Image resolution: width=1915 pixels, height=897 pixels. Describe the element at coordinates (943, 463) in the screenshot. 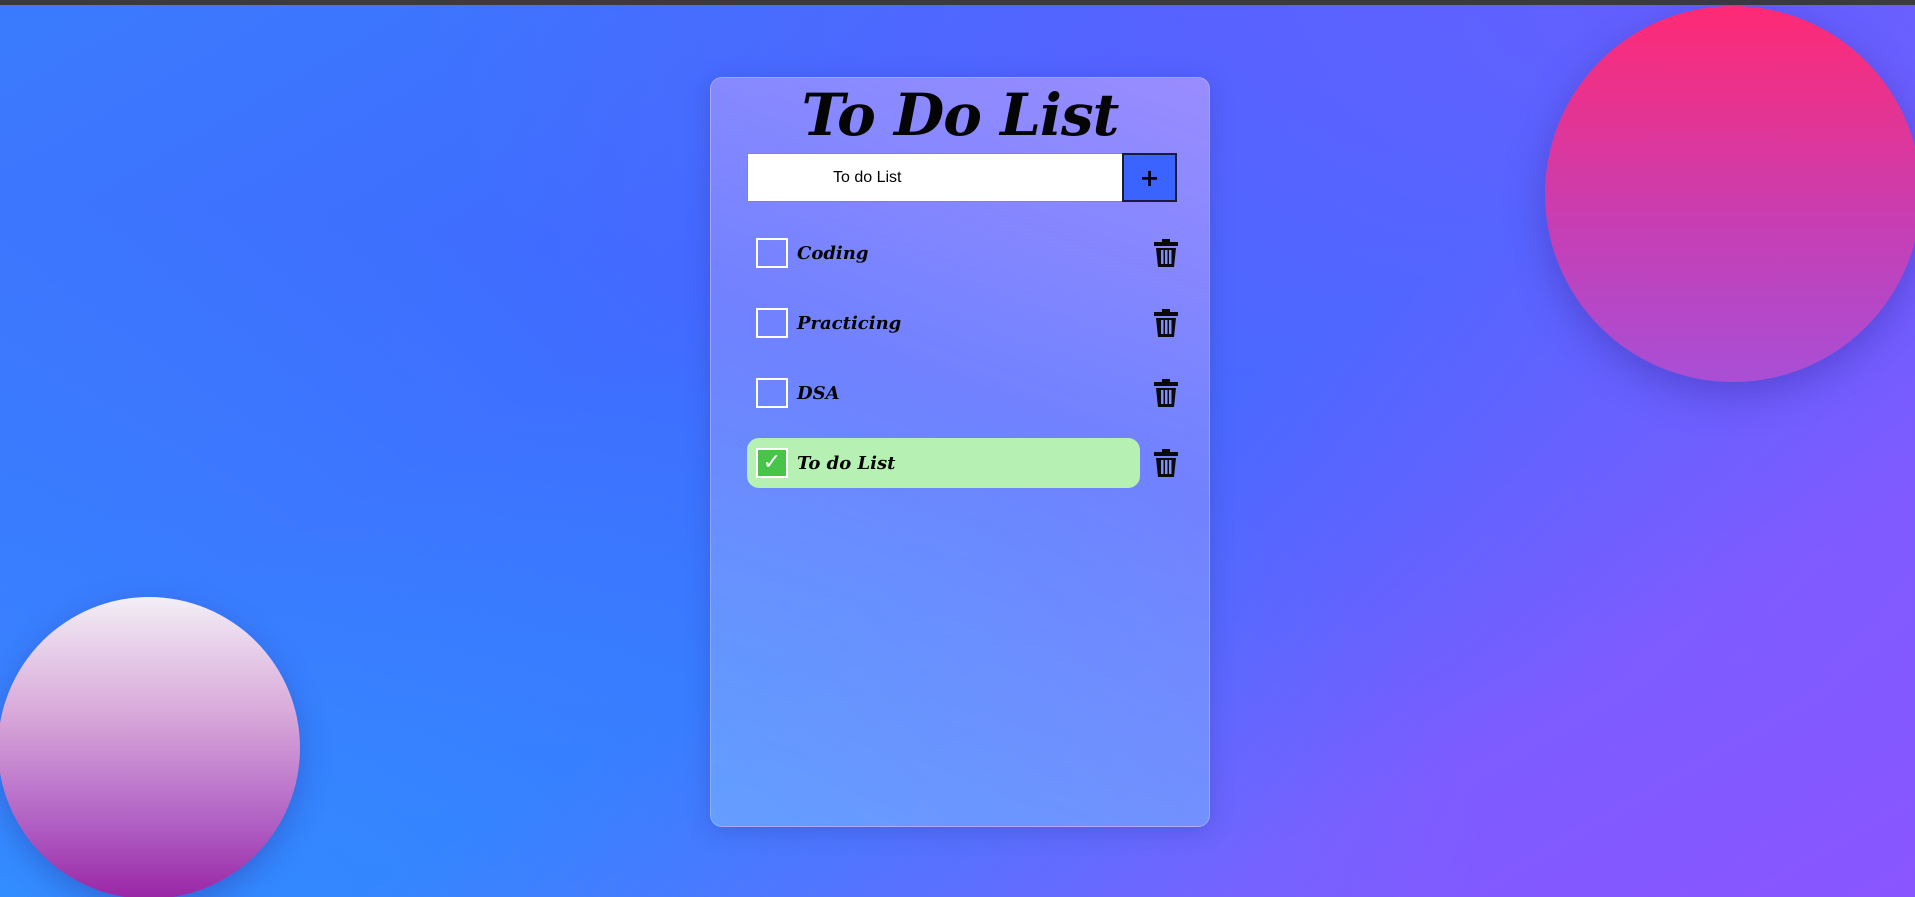

I see `task-row: ✓ To do List` at that location.